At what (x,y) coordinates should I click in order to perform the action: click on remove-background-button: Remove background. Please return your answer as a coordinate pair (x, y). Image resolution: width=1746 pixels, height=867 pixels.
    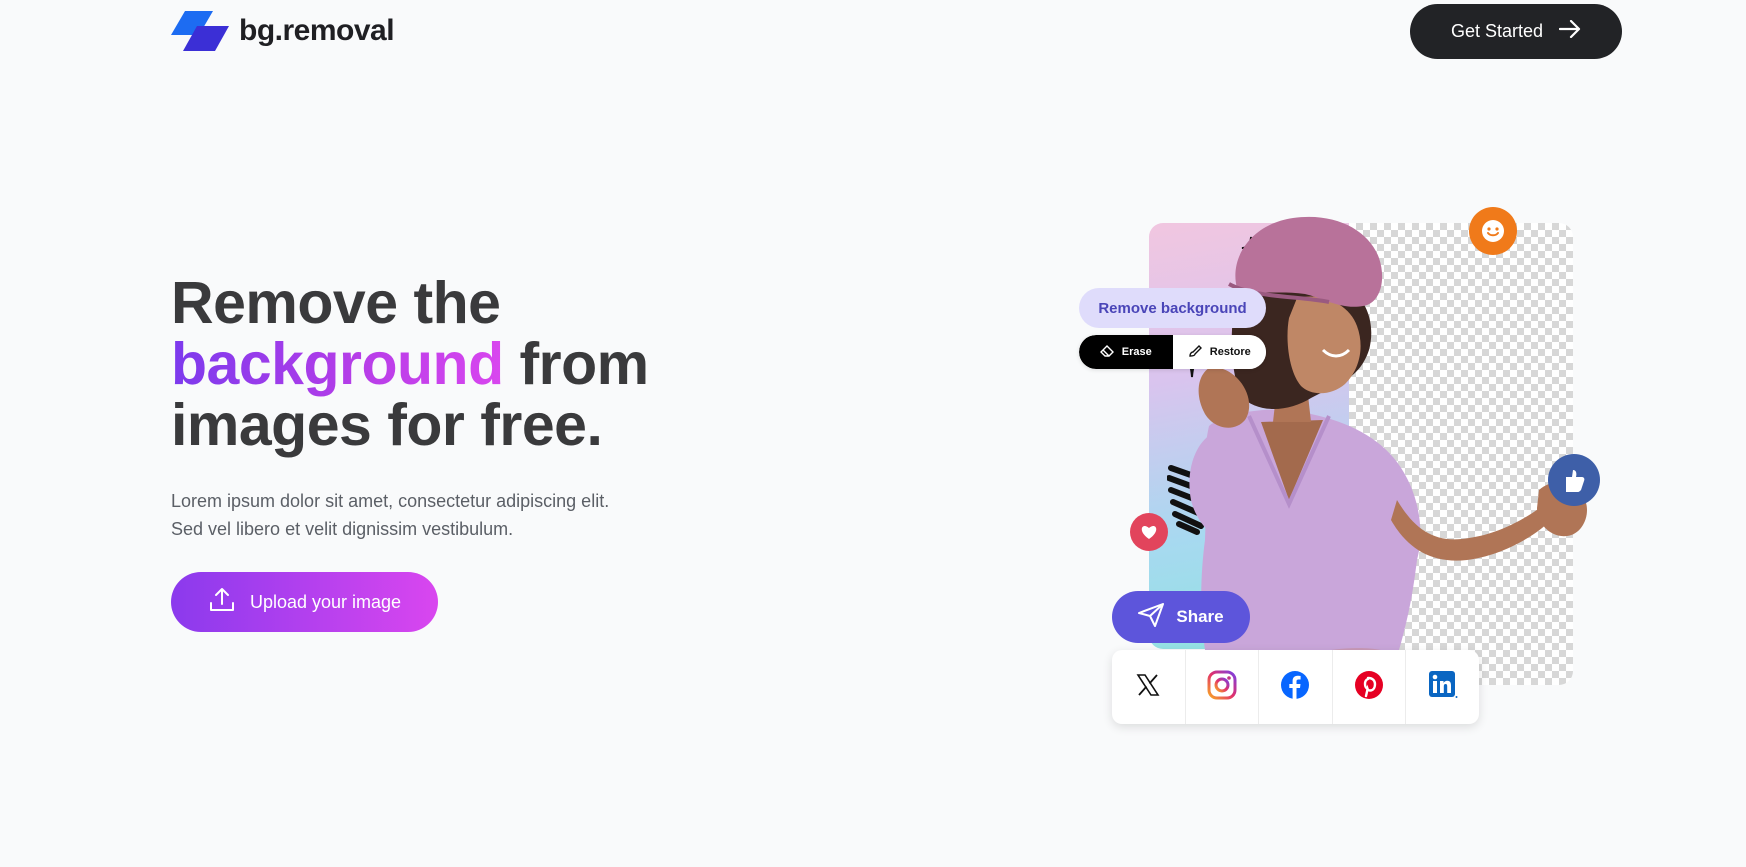
    Looking at the image, I should click on (1172, 308).